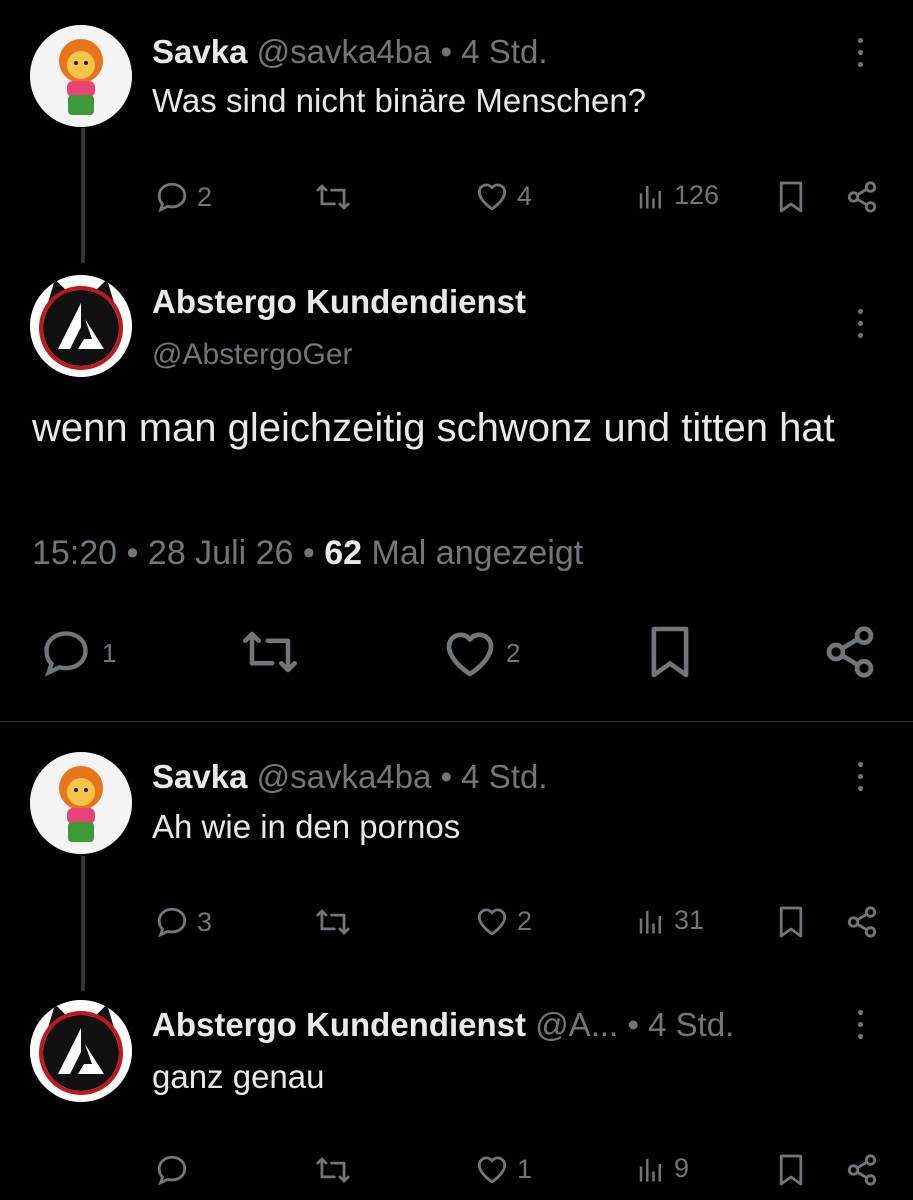 This screenshot has height=1200, width=913. I want to click on like-button: 4, so click(503, 196).